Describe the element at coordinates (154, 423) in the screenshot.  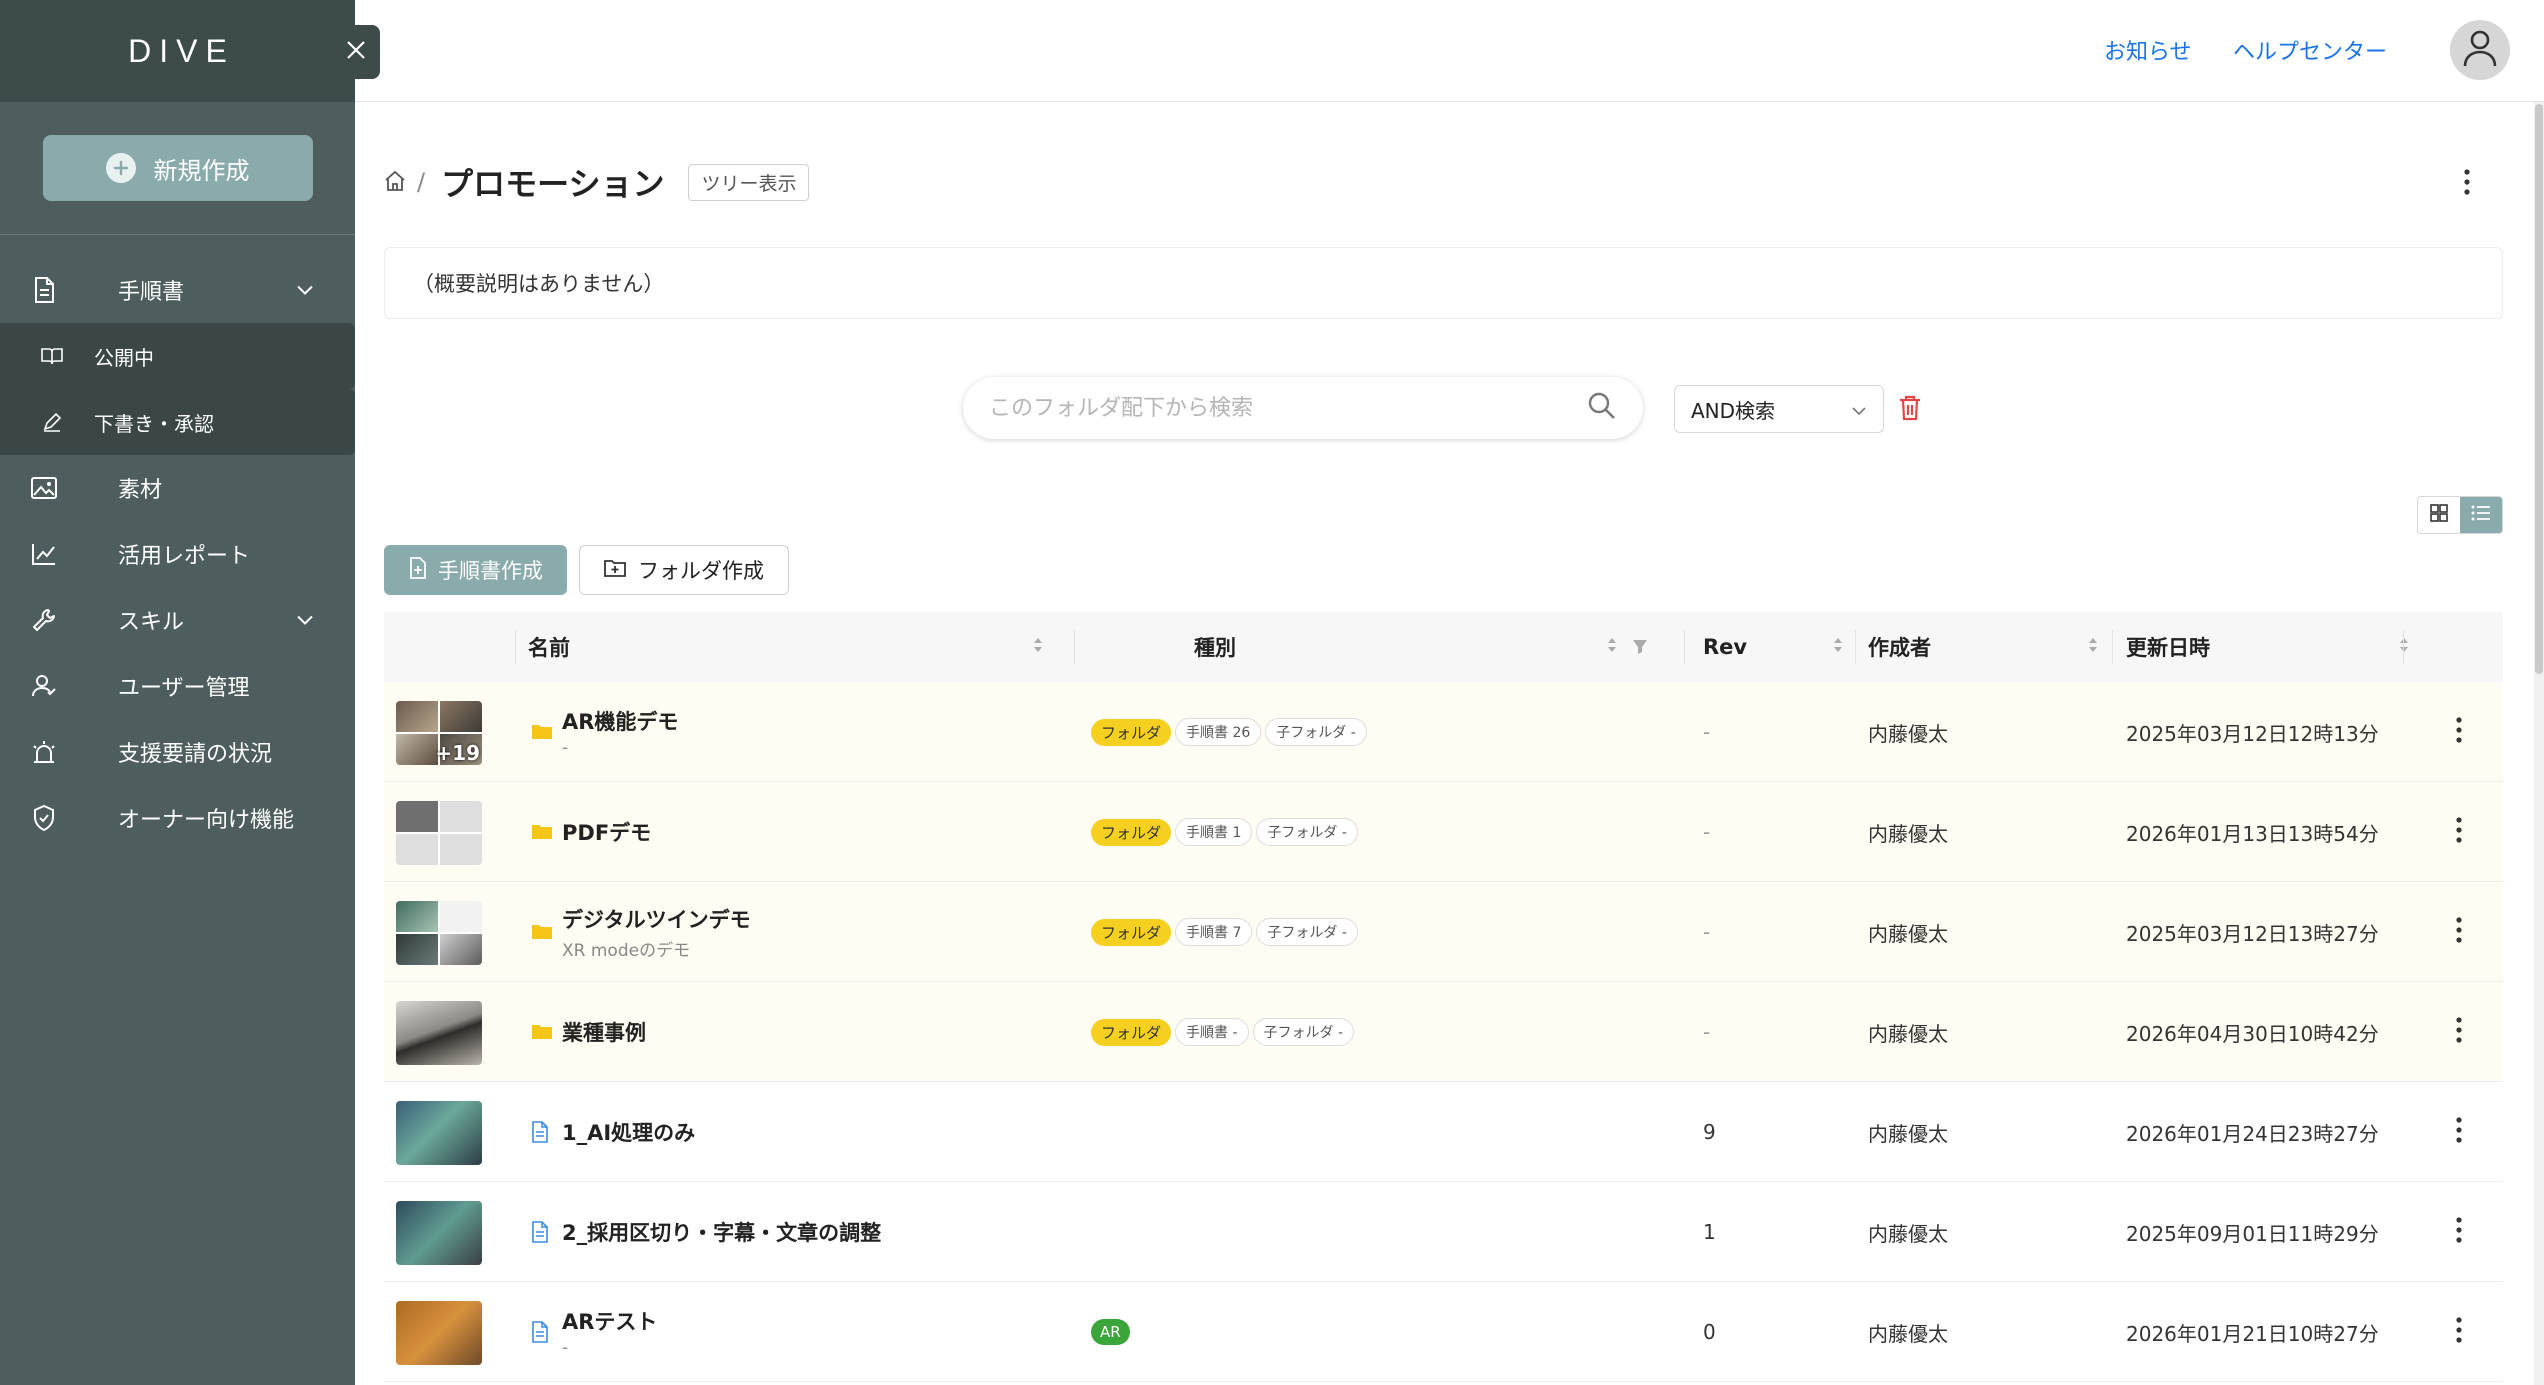
I see `sidebar-item-label: 下書き・承認` at that location.